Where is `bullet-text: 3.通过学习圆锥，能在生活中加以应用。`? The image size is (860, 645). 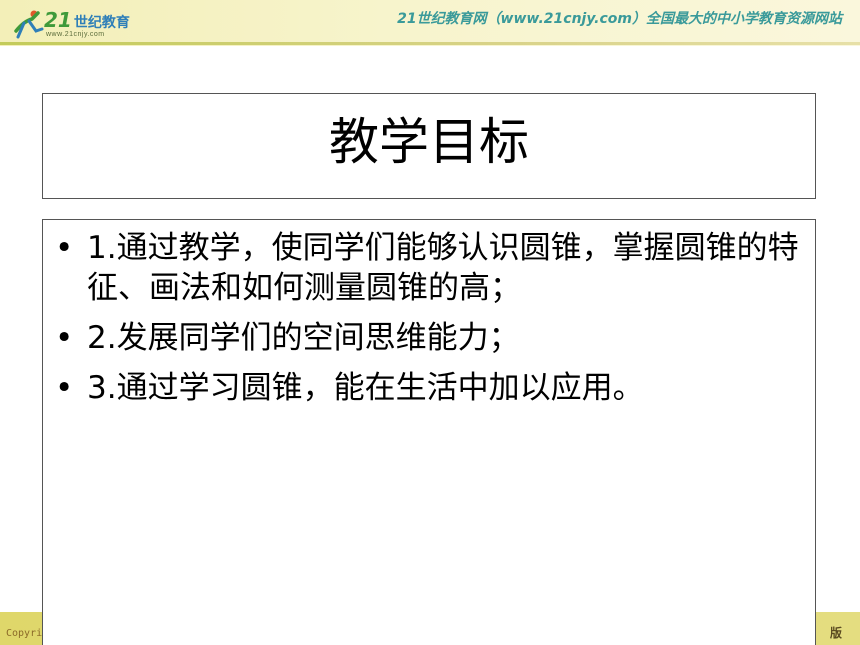 bullet-text: 3.通过学习圆锥，能在生活中加以应用。 is located at coordinates (365, 388).